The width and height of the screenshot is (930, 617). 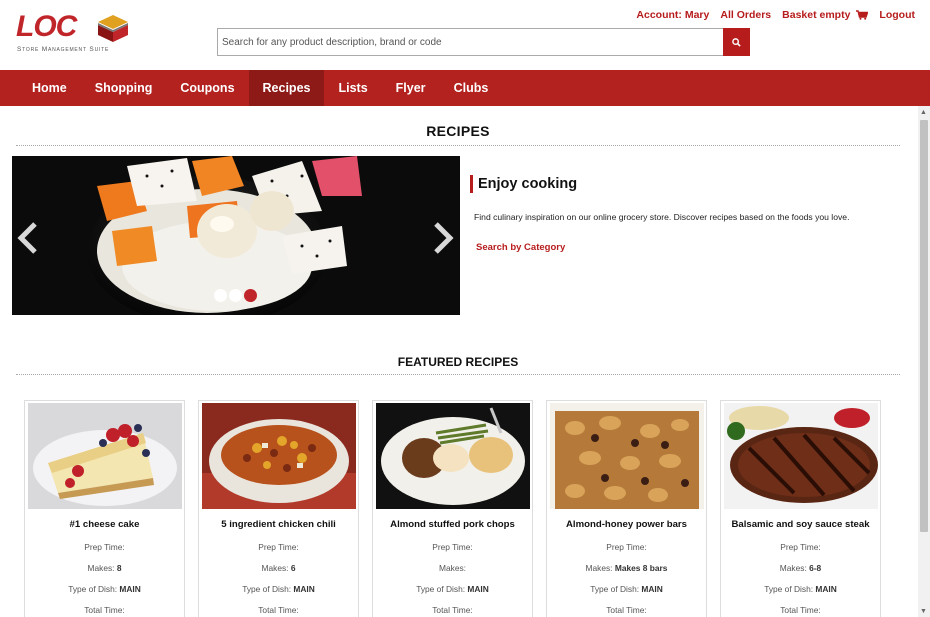 I want to click on search-bar, so click(x=483, y=42).